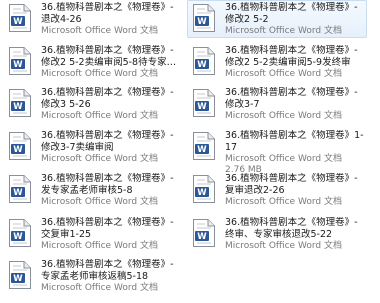 This screenshot has width=380, height=303. Describe the element at coordinates (291, 56) in the screenshot. I see `file-name: 36.植物科普剧本之《物理卷》- 修改2 5-2卖编审阅5-9发终审` at that location.